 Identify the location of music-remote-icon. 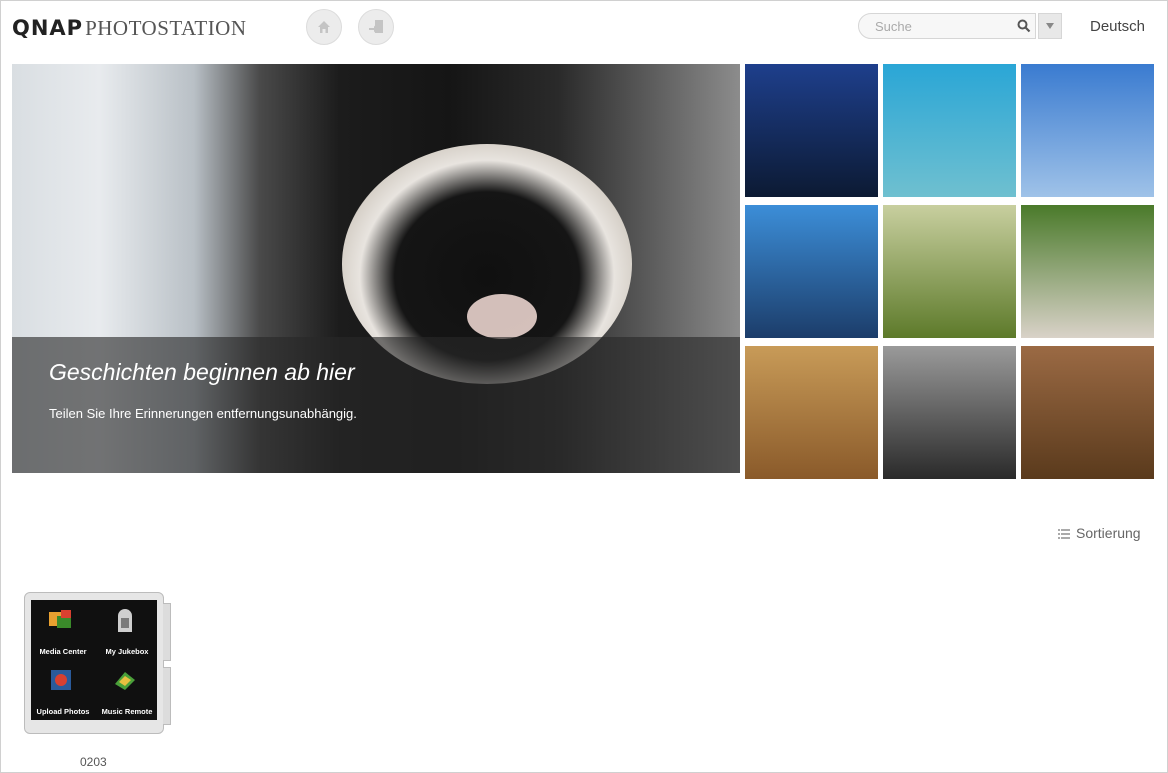
(125, 681).